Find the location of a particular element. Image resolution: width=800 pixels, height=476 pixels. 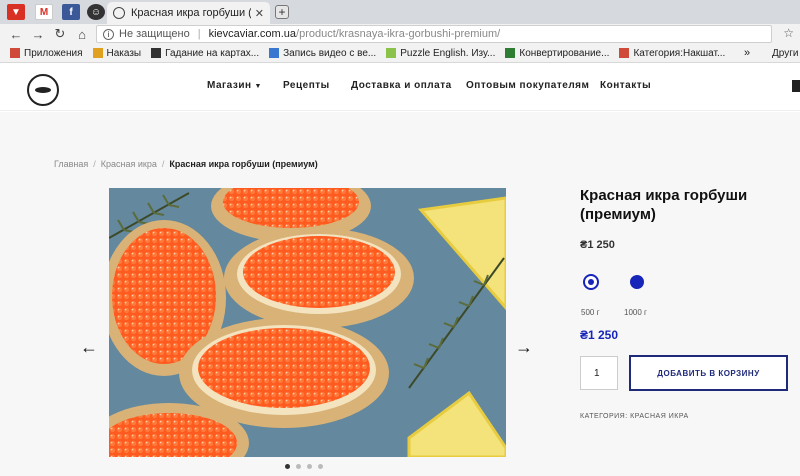

gallery-dots is located at coordinates (304, 466).